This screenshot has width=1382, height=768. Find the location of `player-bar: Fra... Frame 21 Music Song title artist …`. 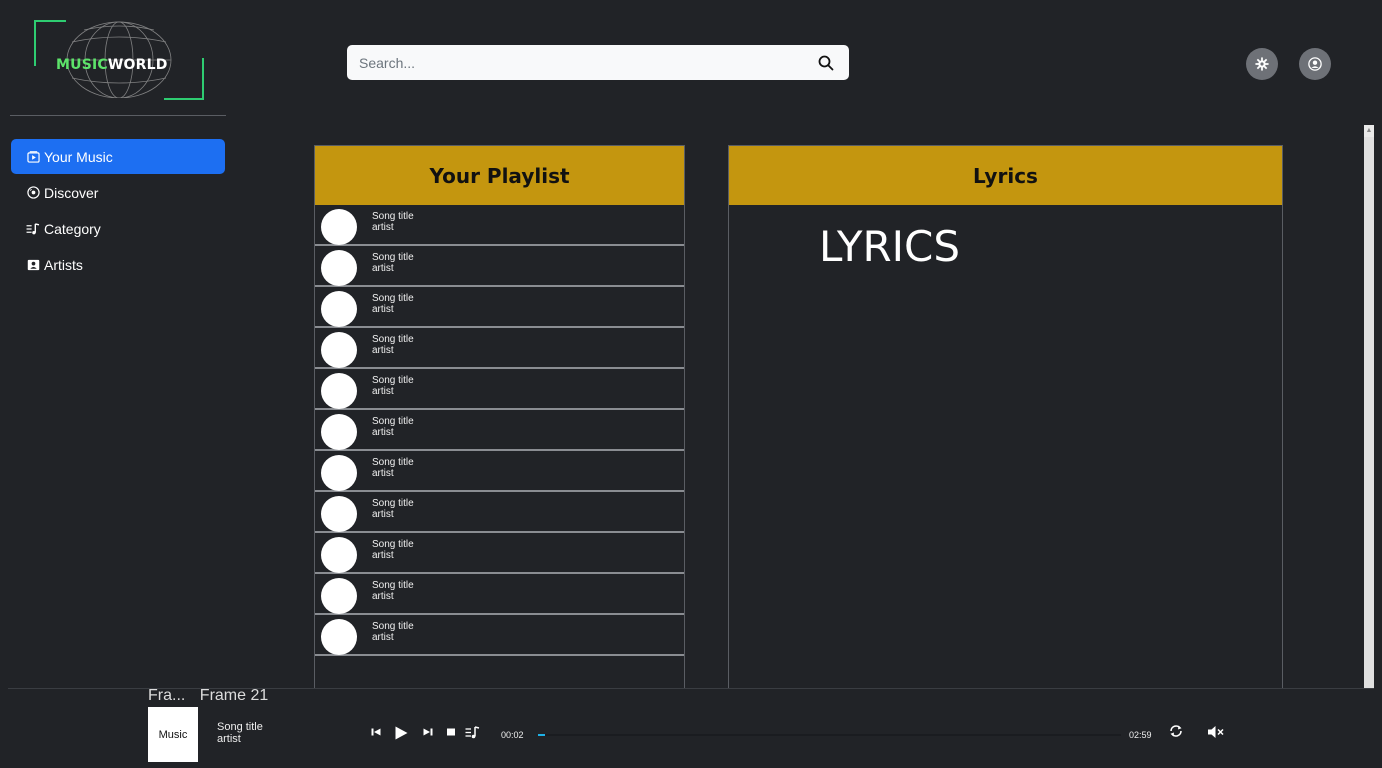

player-bar: Fra... Frame 21 Music Song title artist … is located at coordinates (691, 727).